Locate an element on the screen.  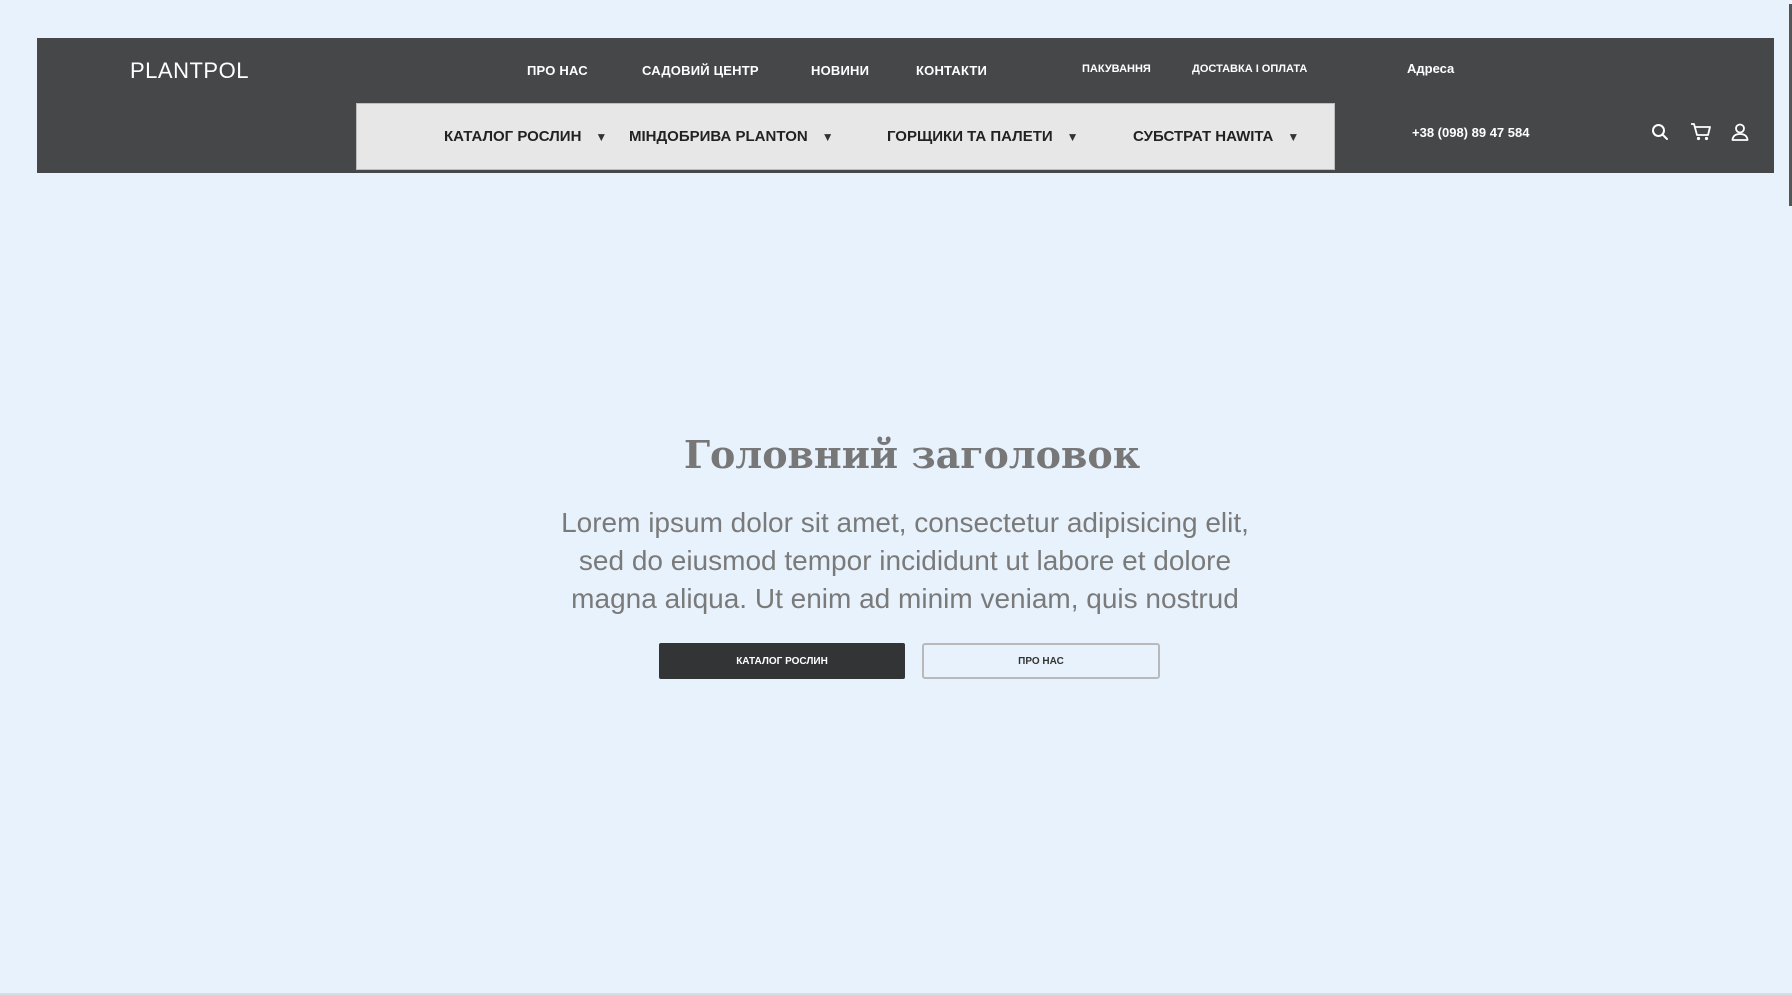
category-pots-pallets: ГОРЩИКИ ТА ПАЛЕТИ ▼ is located at coordinates (983, 136).